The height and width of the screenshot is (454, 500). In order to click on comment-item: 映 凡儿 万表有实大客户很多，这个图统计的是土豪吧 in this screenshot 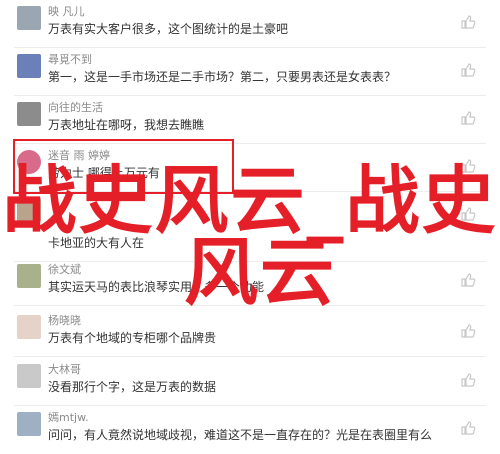, I will do `click(250, 24)`.